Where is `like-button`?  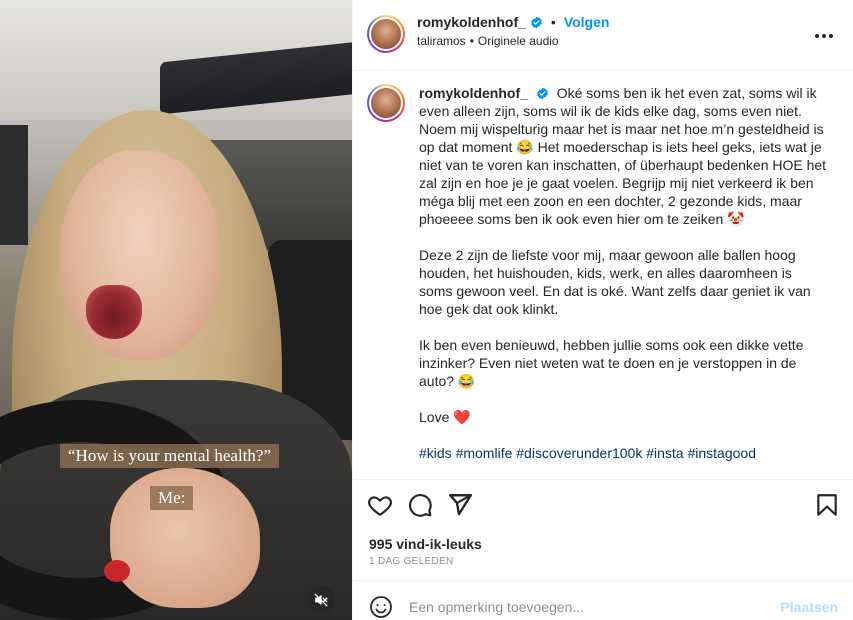 like-button is located at coordinates (380, 505).